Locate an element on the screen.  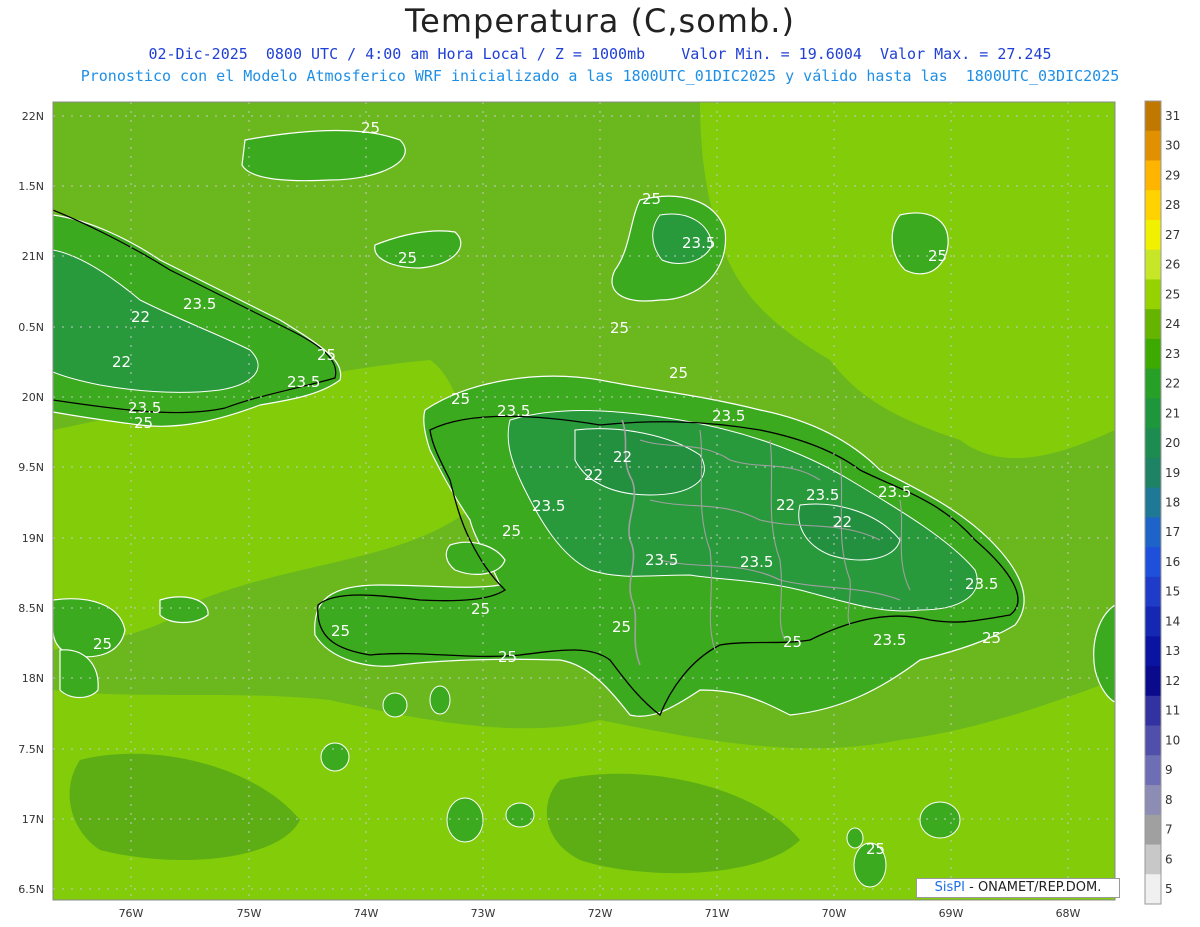
lat-label: 0.5N is located at coordinates (31, 327).